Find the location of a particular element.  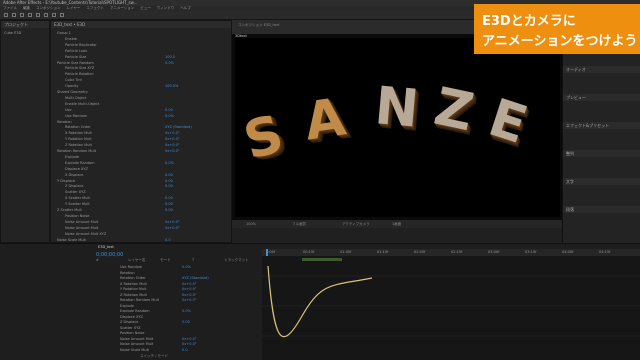

effect-row: Color Tint is located at coordinates (142, 80).